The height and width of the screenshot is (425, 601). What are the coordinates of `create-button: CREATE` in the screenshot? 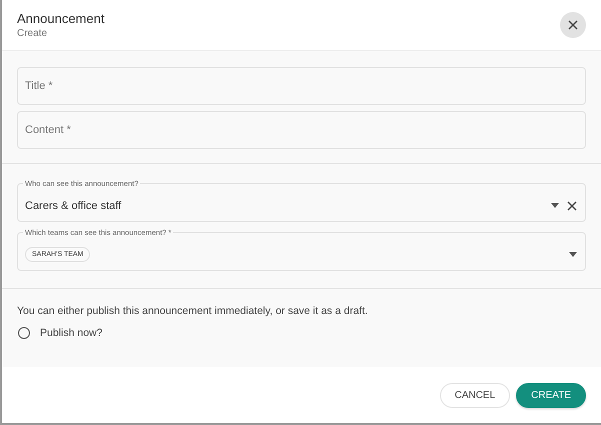 It's located at (551, 395).